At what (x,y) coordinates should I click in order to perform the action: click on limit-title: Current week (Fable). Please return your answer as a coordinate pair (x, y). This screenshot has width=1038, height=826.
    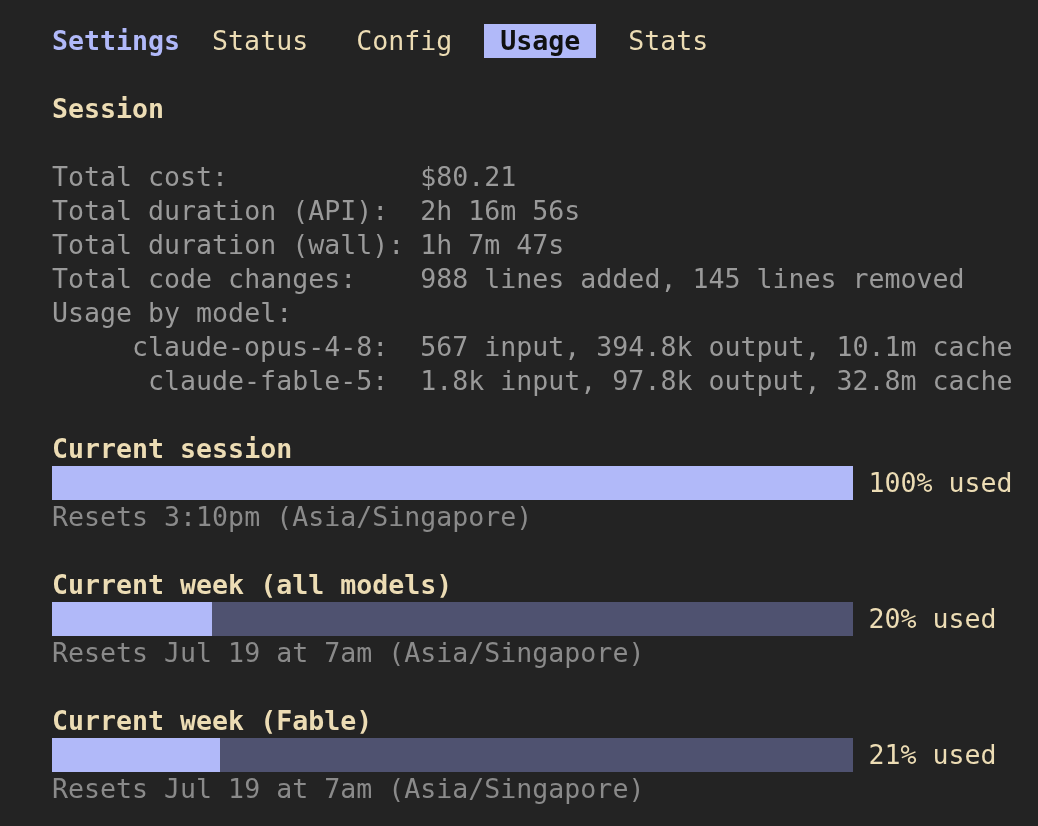
    Looking at the image, I should click on (212, 721).